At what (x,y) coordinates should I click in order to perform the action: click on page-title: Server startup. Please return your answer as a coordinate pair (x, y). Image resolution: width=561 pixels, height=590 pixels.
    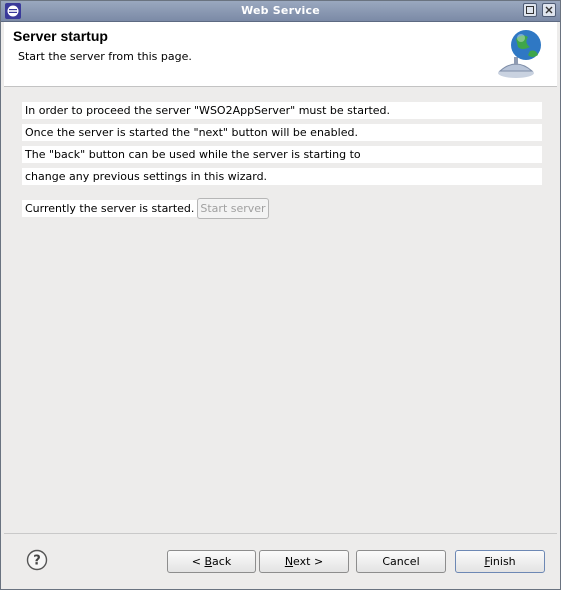
    Looking at the image, I should click on (60, 36).